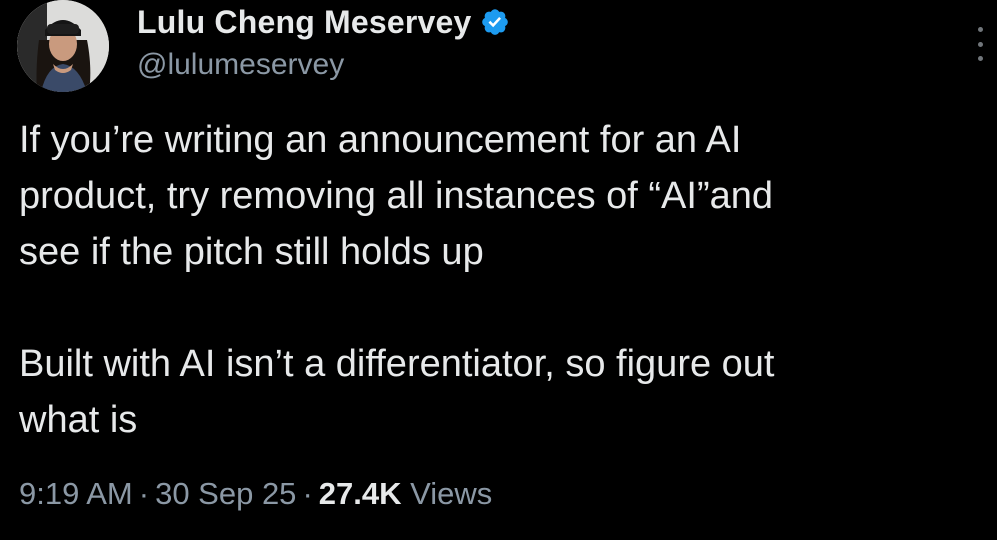 Image resolution: width=997 pixels, height=540 pixels. I want to click on avatar-photo, so click(63, 46).